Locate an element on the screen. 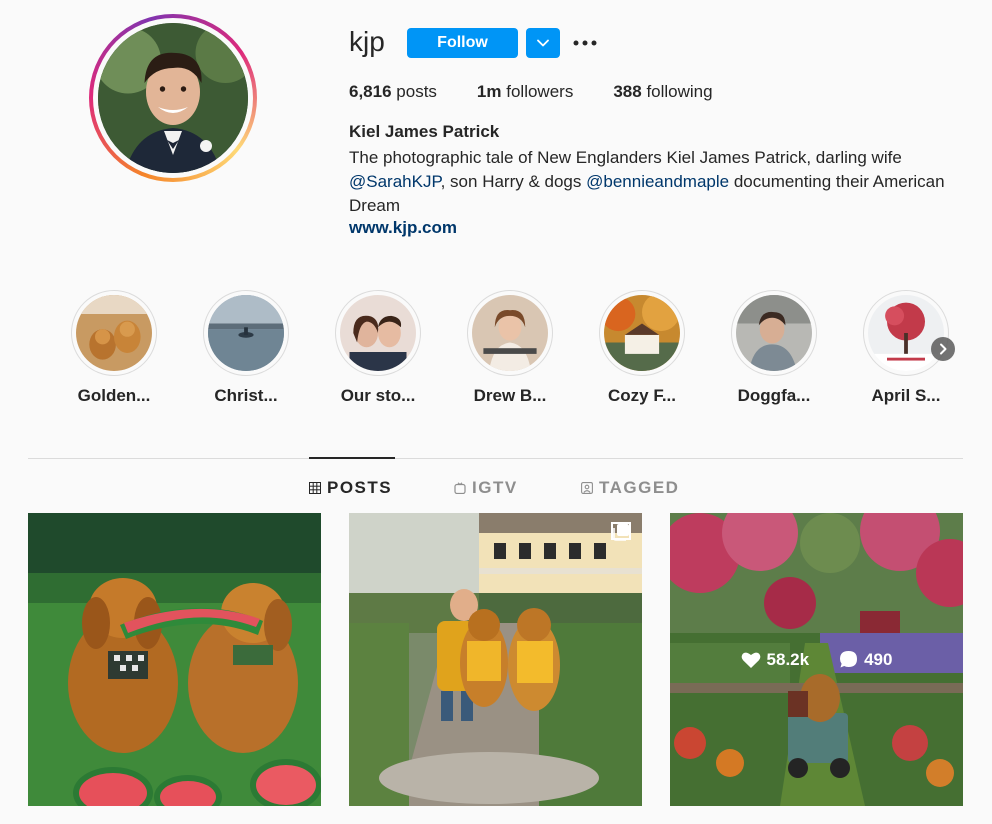  heart-icon is located at coordinates (750, 660).